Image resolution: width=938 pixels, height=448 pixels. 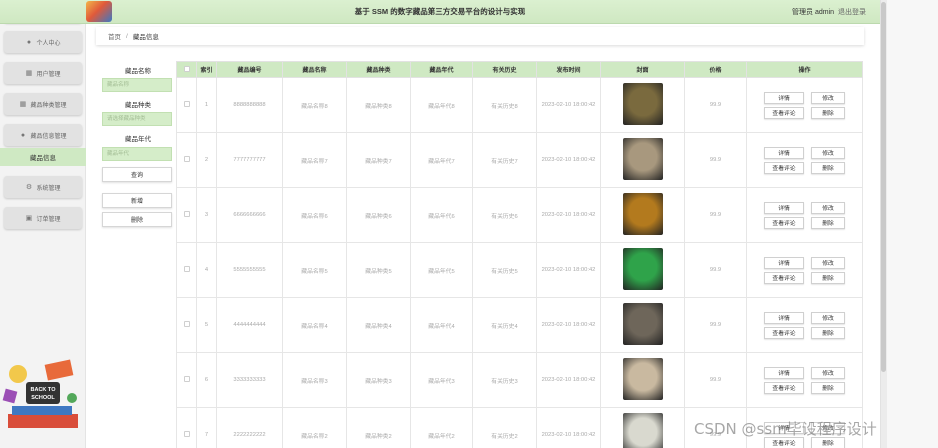 What do you see at coordinates (43, 42) in the screenshot?
I see `sidebar-item-profile: ● 个人中心` at bounding box center [43, 42].